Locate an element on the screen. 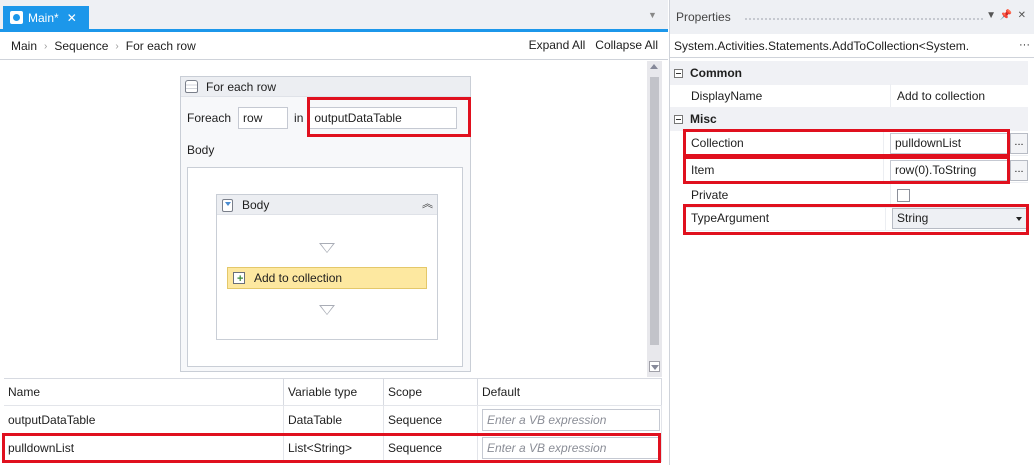 The height and width of the screenshot is (465, 1034). collection-expression-input: outputDataTable is located at coordinates (382, 118).